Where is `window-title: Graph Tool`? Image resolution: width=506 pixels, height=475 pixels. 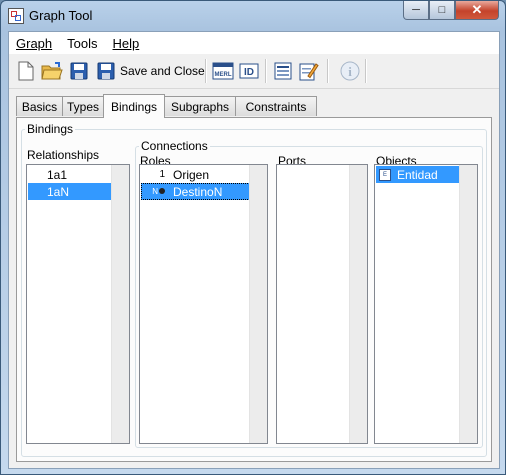
window-title: Graph Tool is located at coordinates (61, 15).